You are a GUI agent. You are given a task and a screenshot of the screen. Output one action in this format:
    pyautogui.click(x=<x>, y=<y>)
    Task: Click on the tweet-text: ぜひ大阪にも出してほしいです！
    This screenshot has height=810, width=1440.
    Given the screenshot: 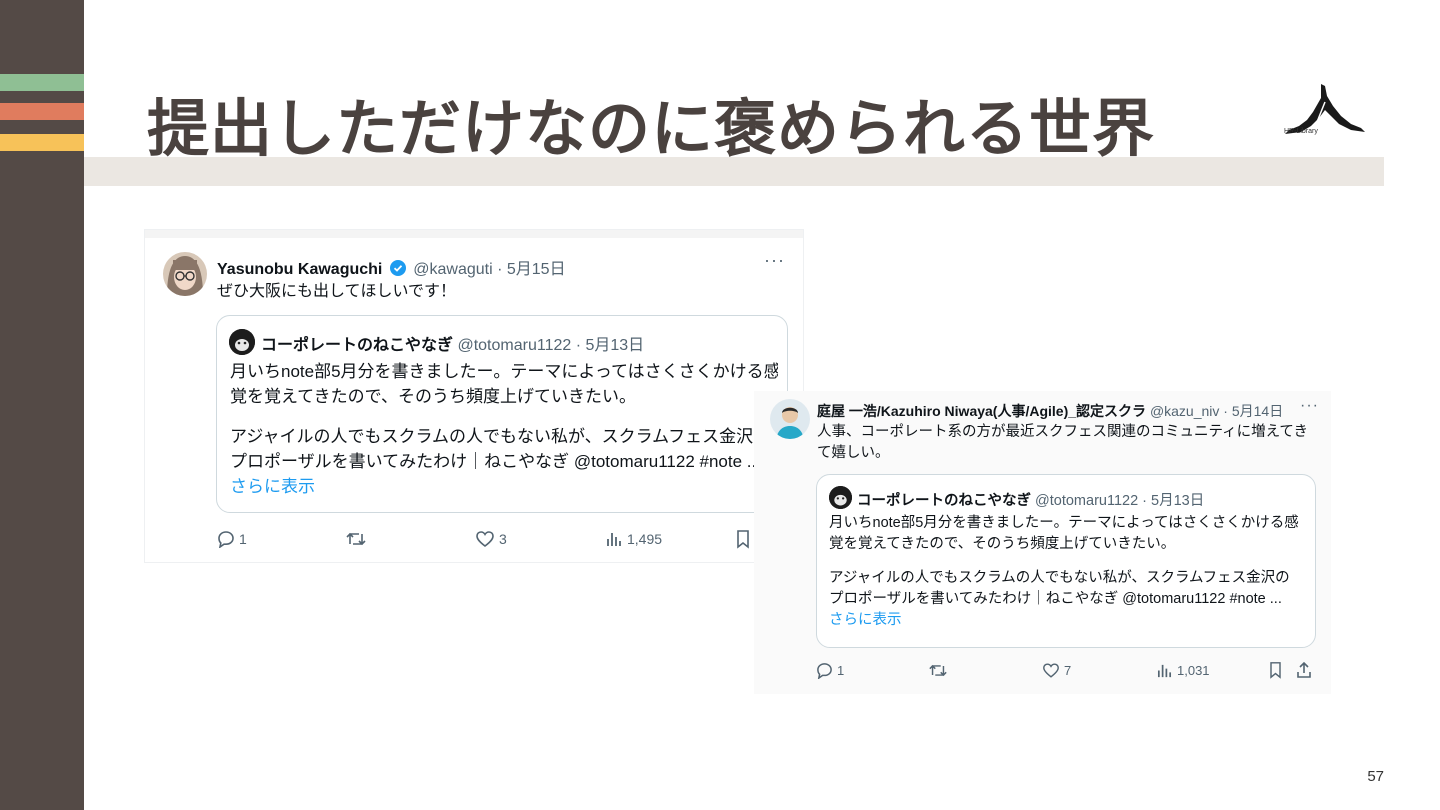 What is the action you would take?
    pyautogui.click(x=337, y=291)
    